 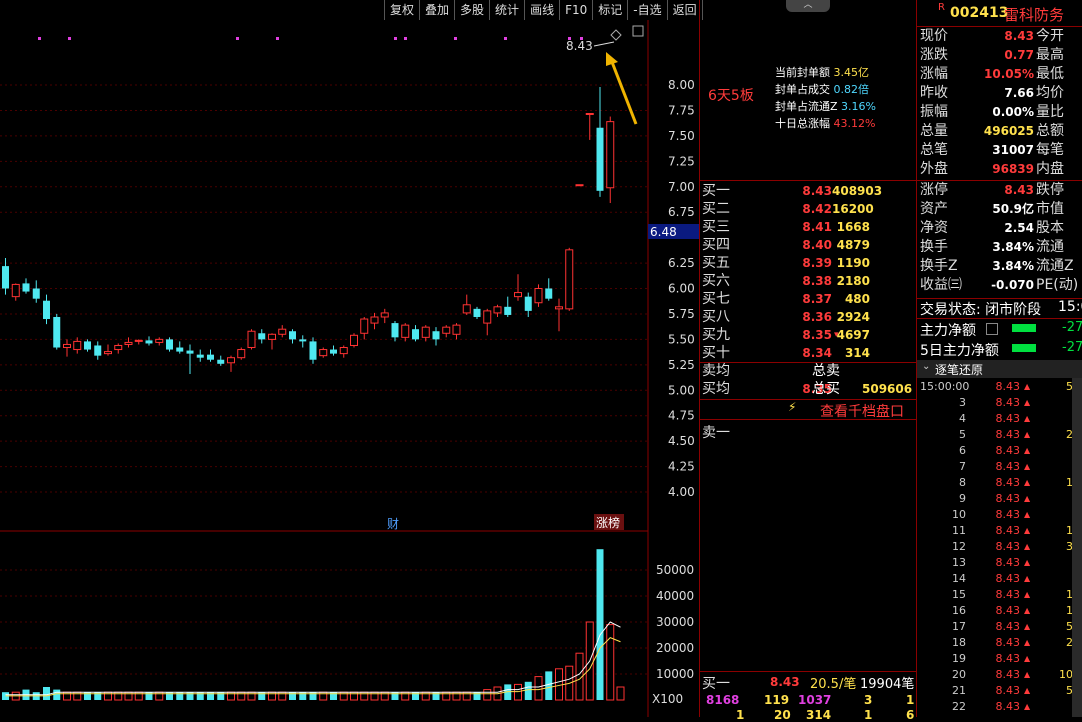 I want to click on list-icon, so click(x=992, y=329).